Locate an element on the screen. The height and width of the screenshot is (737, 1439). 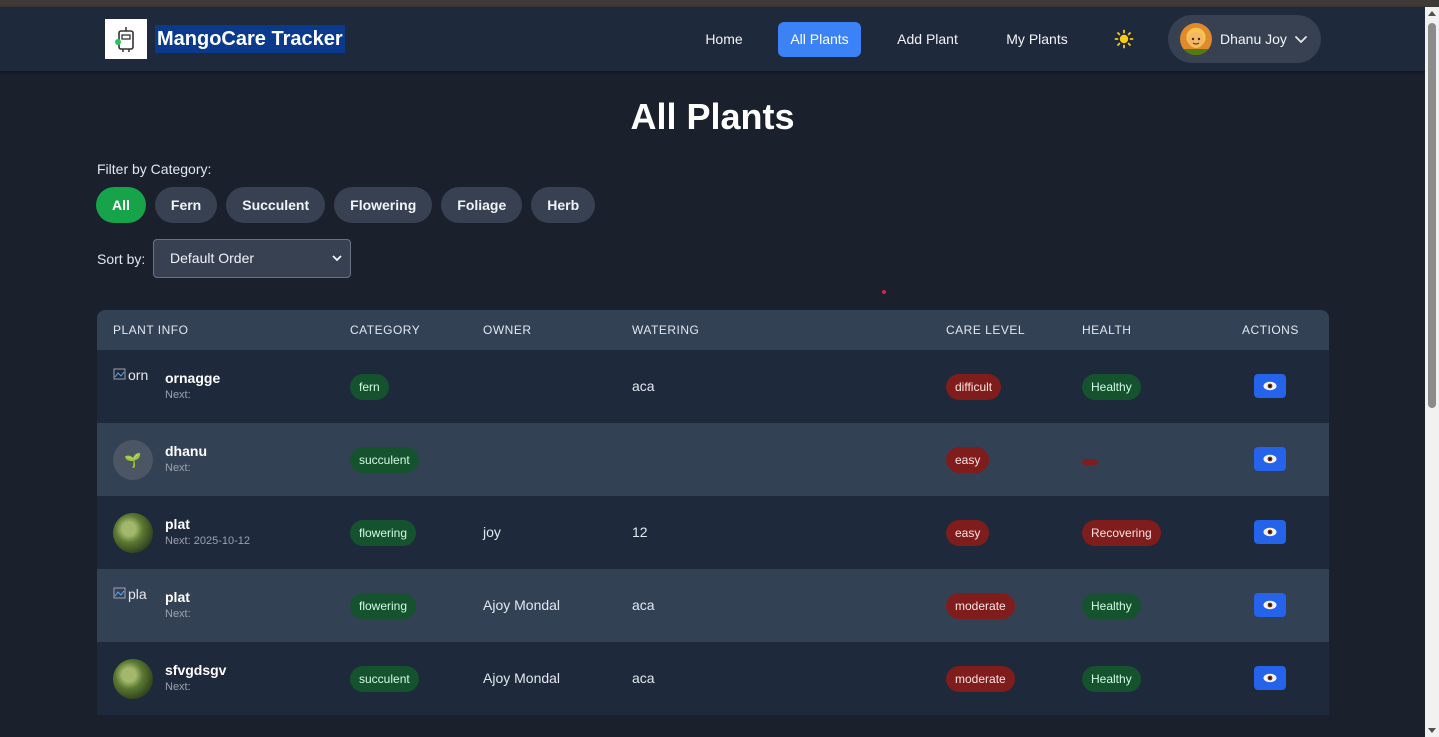
scroll-down-arrow-icon is located at coordinates (1432, 730).